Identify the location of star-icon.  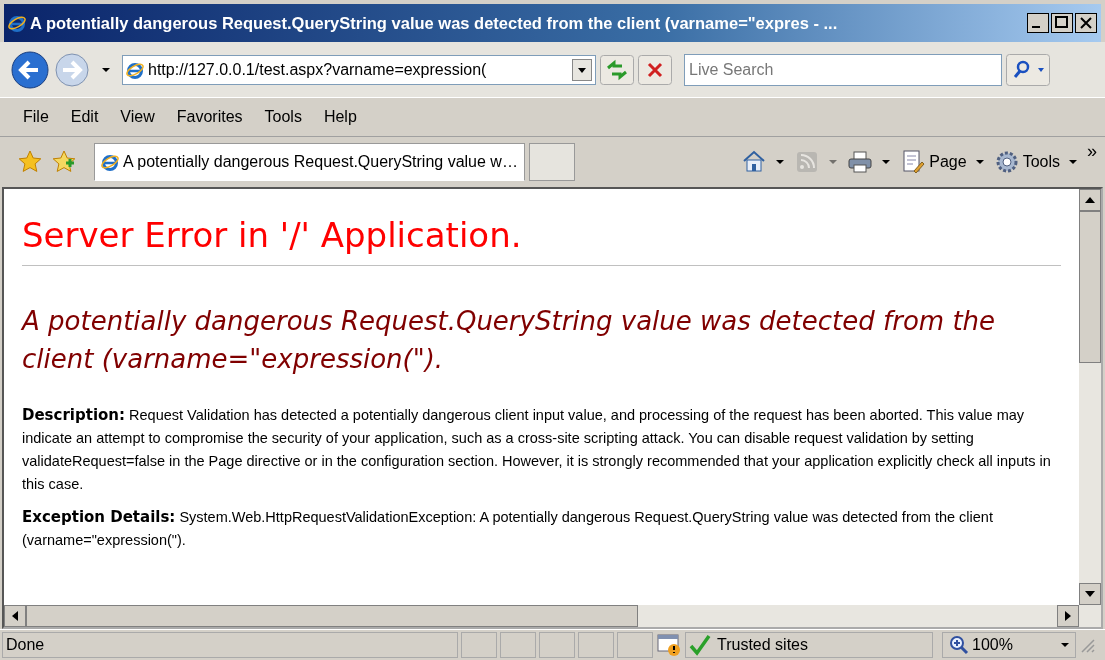
(30, 162).